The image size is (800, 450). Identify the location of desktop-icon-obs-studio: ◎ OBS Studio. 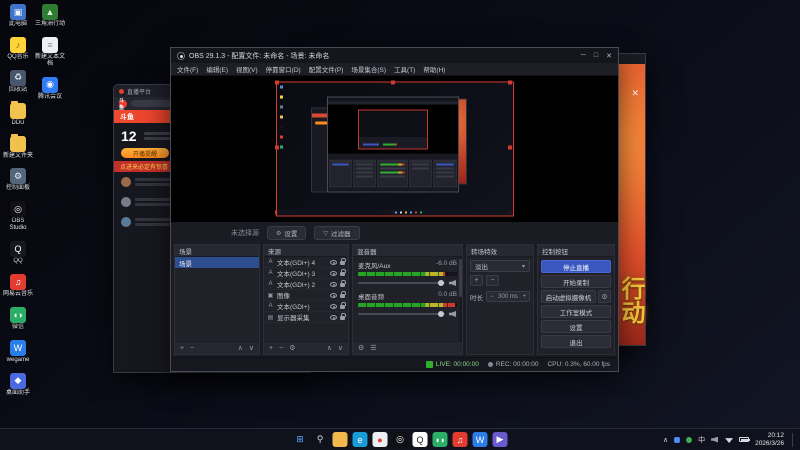
(18, 216).